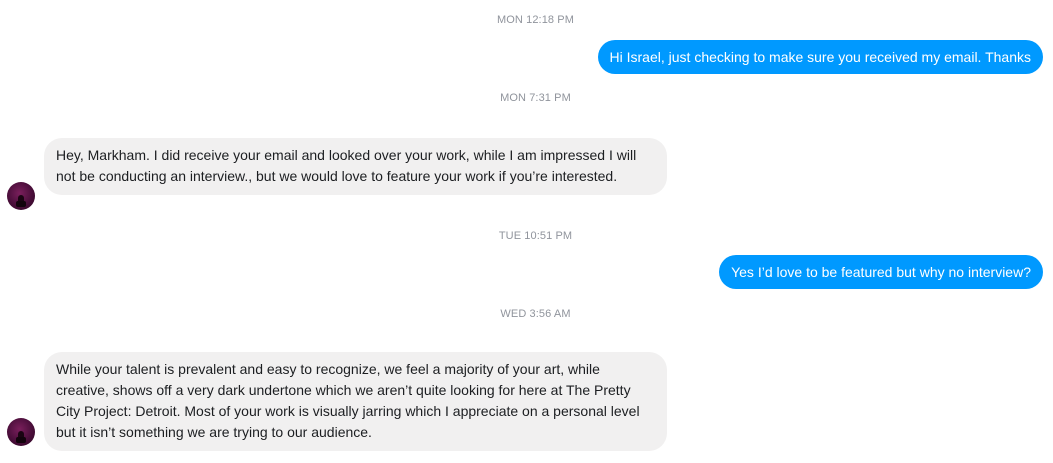  Describe the element at coordinates (535, 236) in the screenshot. I see `timestamp: TUE 10:51 PM` at that location.